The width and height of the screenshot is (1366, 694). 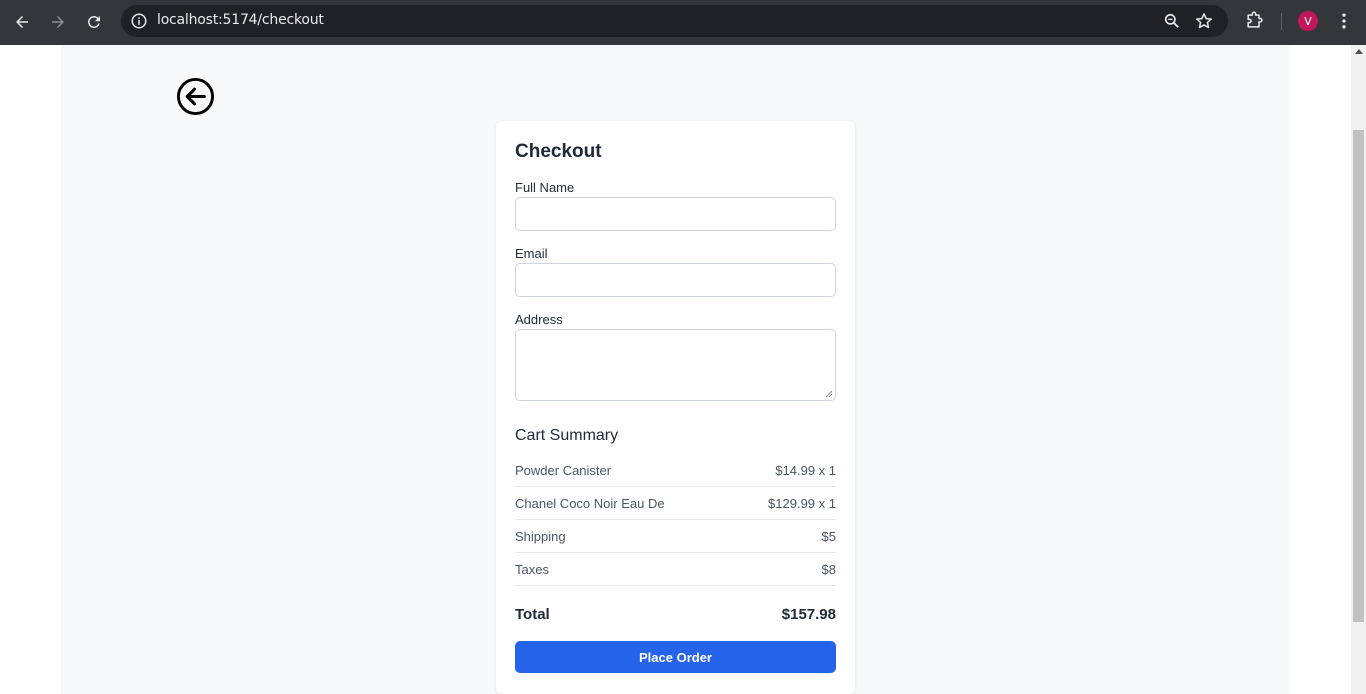 What do you see at coordinates (558, 151) in the screenshot?
I see `page-title: Checkout` at bounding box center [558, 151].